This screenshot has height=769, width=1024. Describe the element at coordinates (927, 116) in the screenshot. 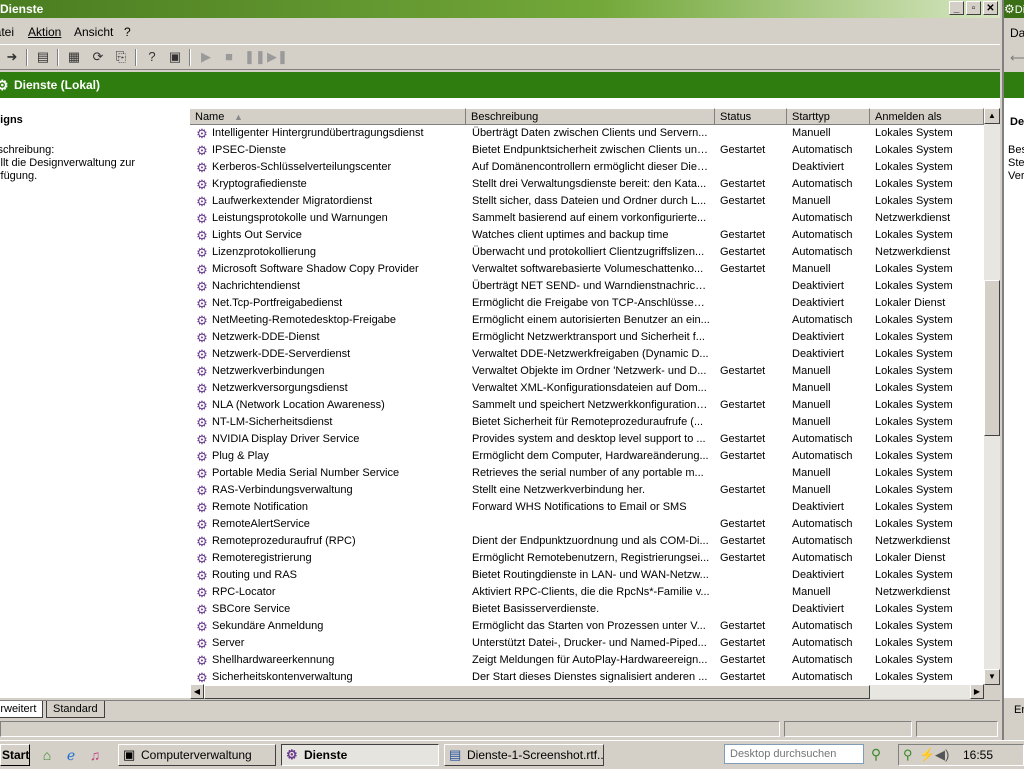

I see `col-logon-header: Anmelden als` at that location.